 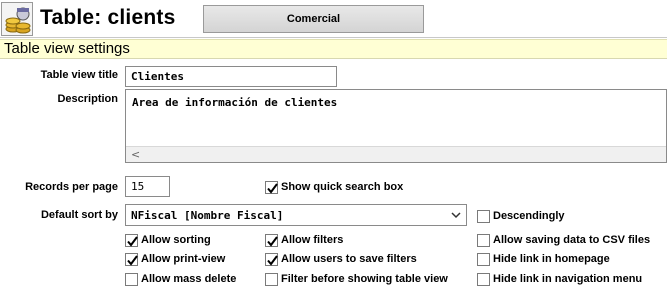 What do you see at coordinates (235, 102) in the screenshot?
I see `description-text: Area de información de clientes` at bounding box center [235, 102].